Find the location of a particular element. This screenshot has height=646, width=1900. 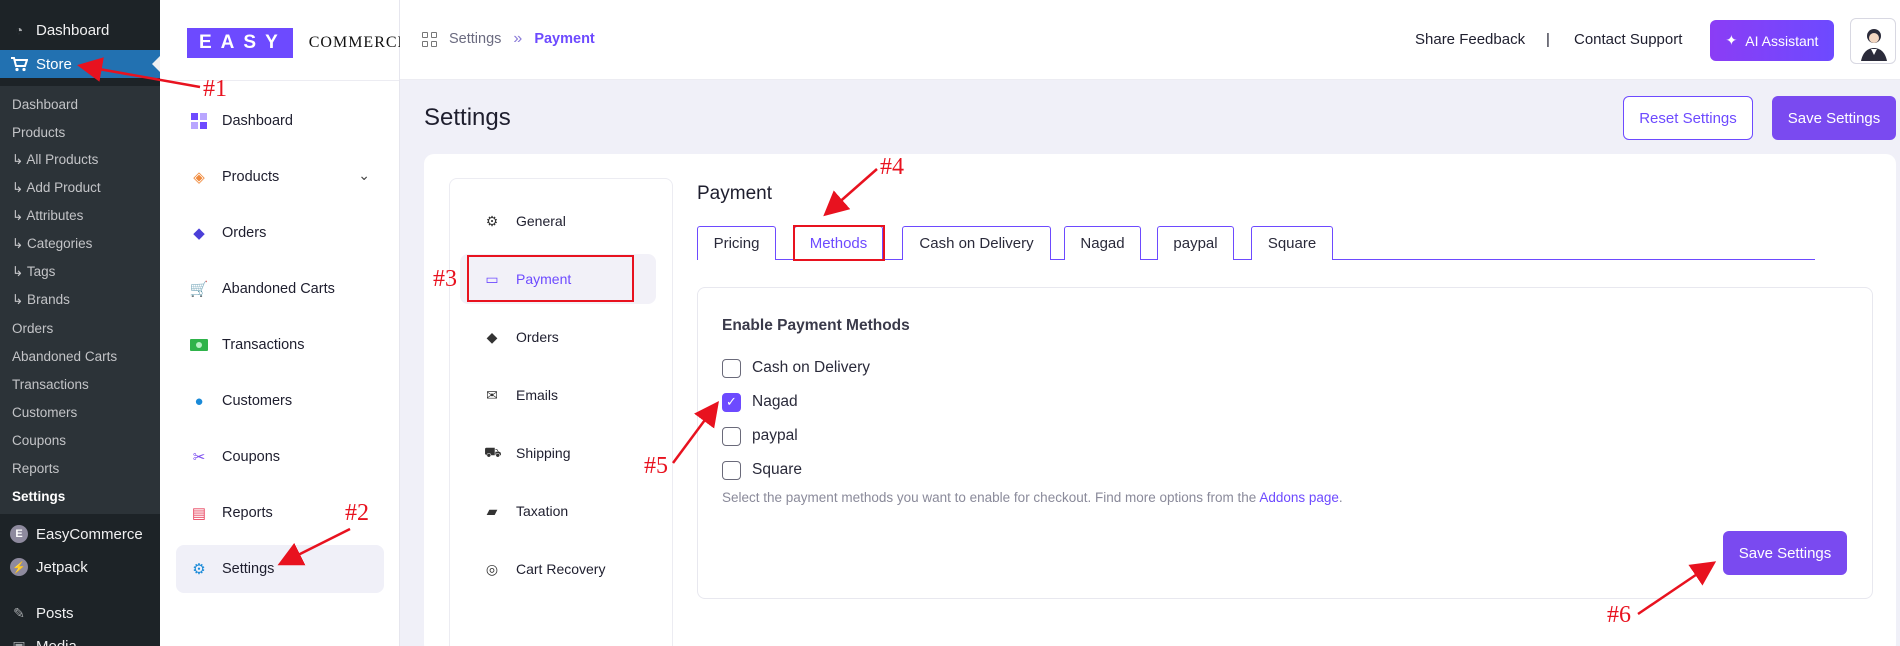

annotation-label: #1 is located at coordinates (215, 89).